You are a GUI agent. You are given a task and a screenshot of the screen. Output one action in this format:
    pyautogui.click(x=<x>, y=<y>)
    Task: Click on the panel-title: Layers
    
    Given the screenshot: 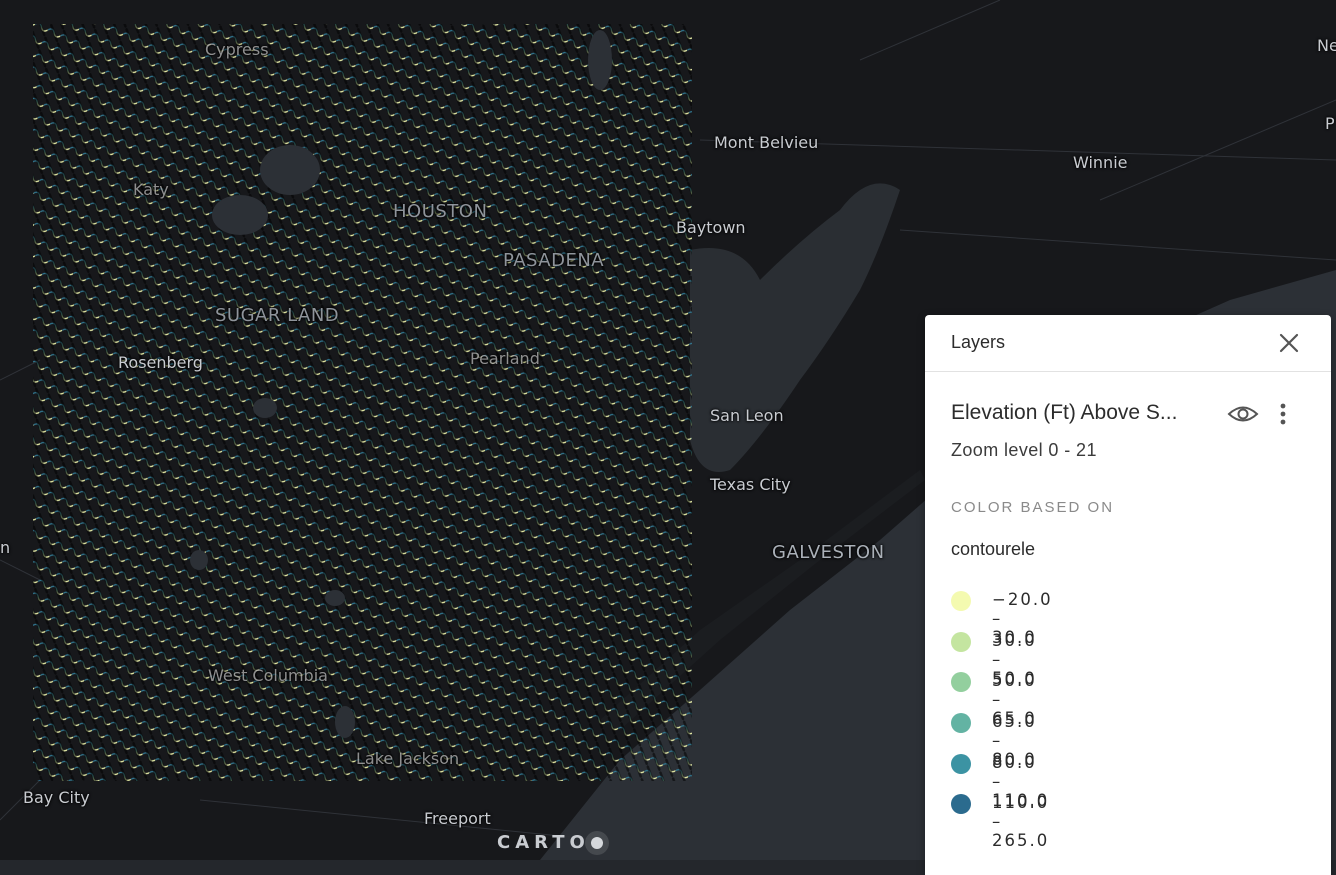 What is the action you would take?
    pyautogui.click(x=978, y=342)
    